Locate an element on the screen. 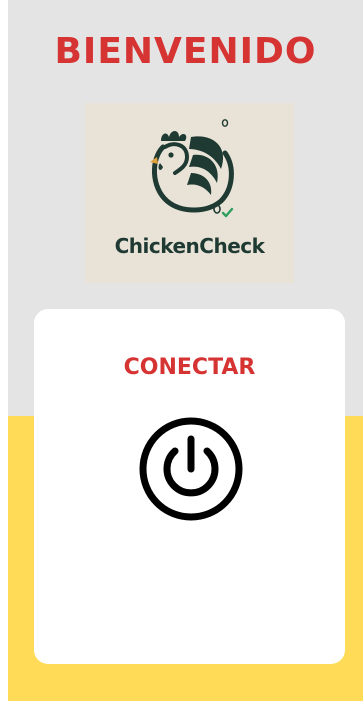  brand-logo: ChickenCheck is located at coordinates (189, 193).